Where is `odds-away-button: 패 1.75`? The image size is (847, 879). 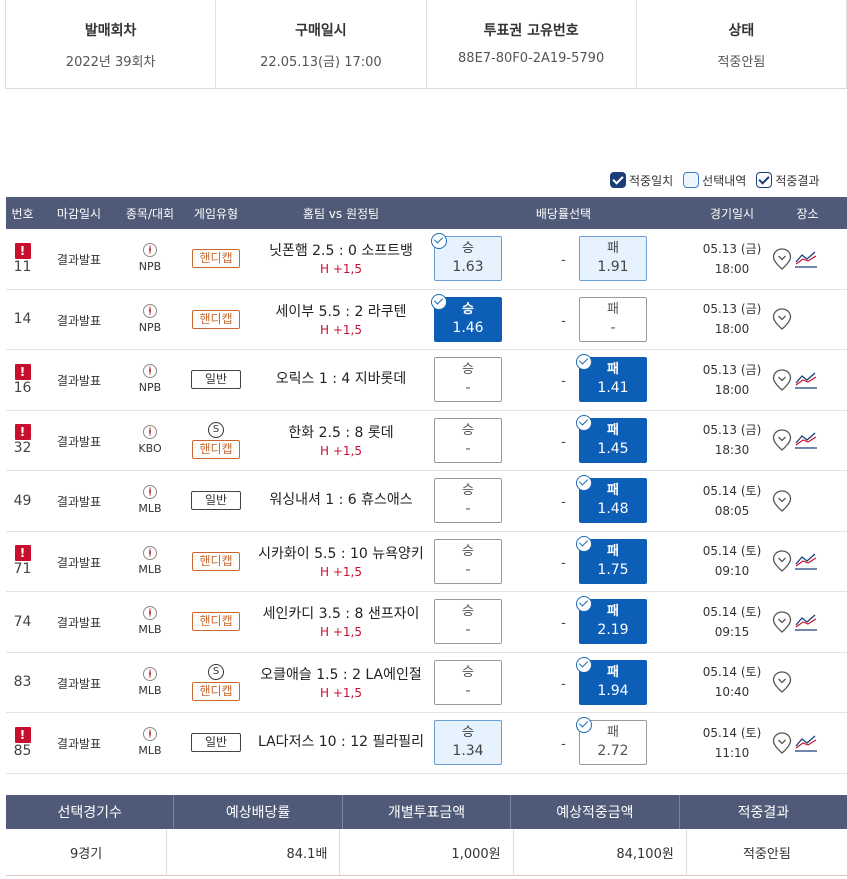
odds-away-button: 패 1.75 is located at coordinates (611, 559).